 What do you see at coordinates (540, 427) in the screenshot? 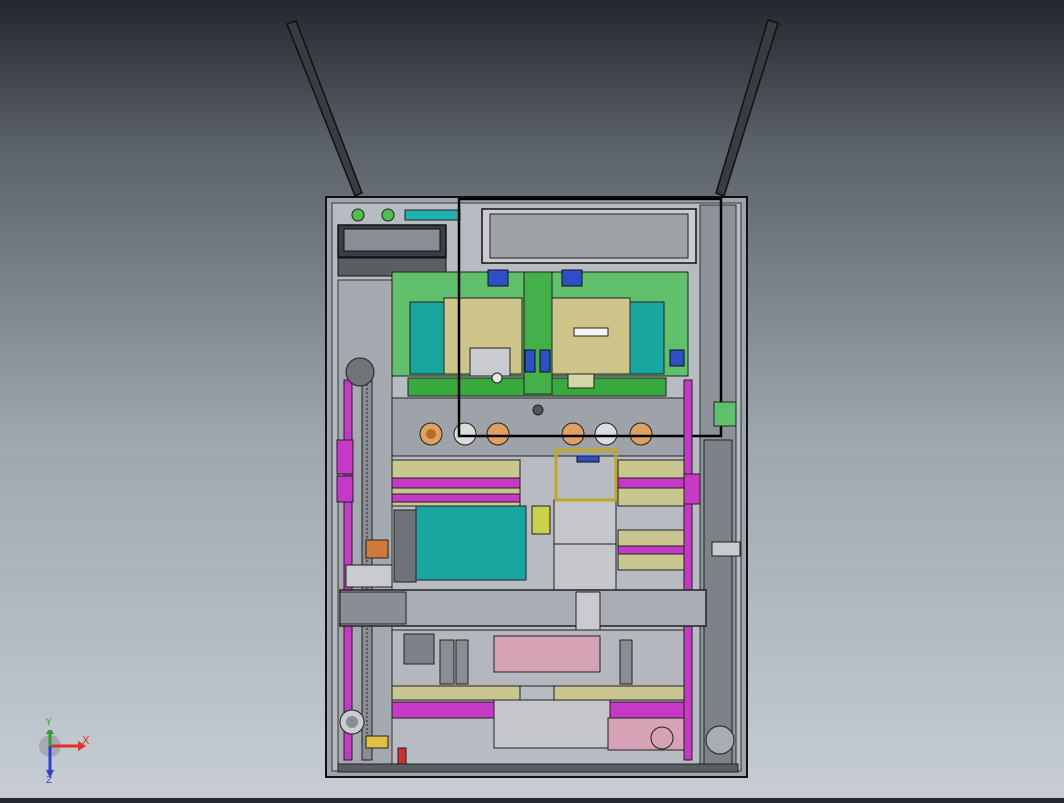
I see `bearing-row` at bounding box center [540, 427].